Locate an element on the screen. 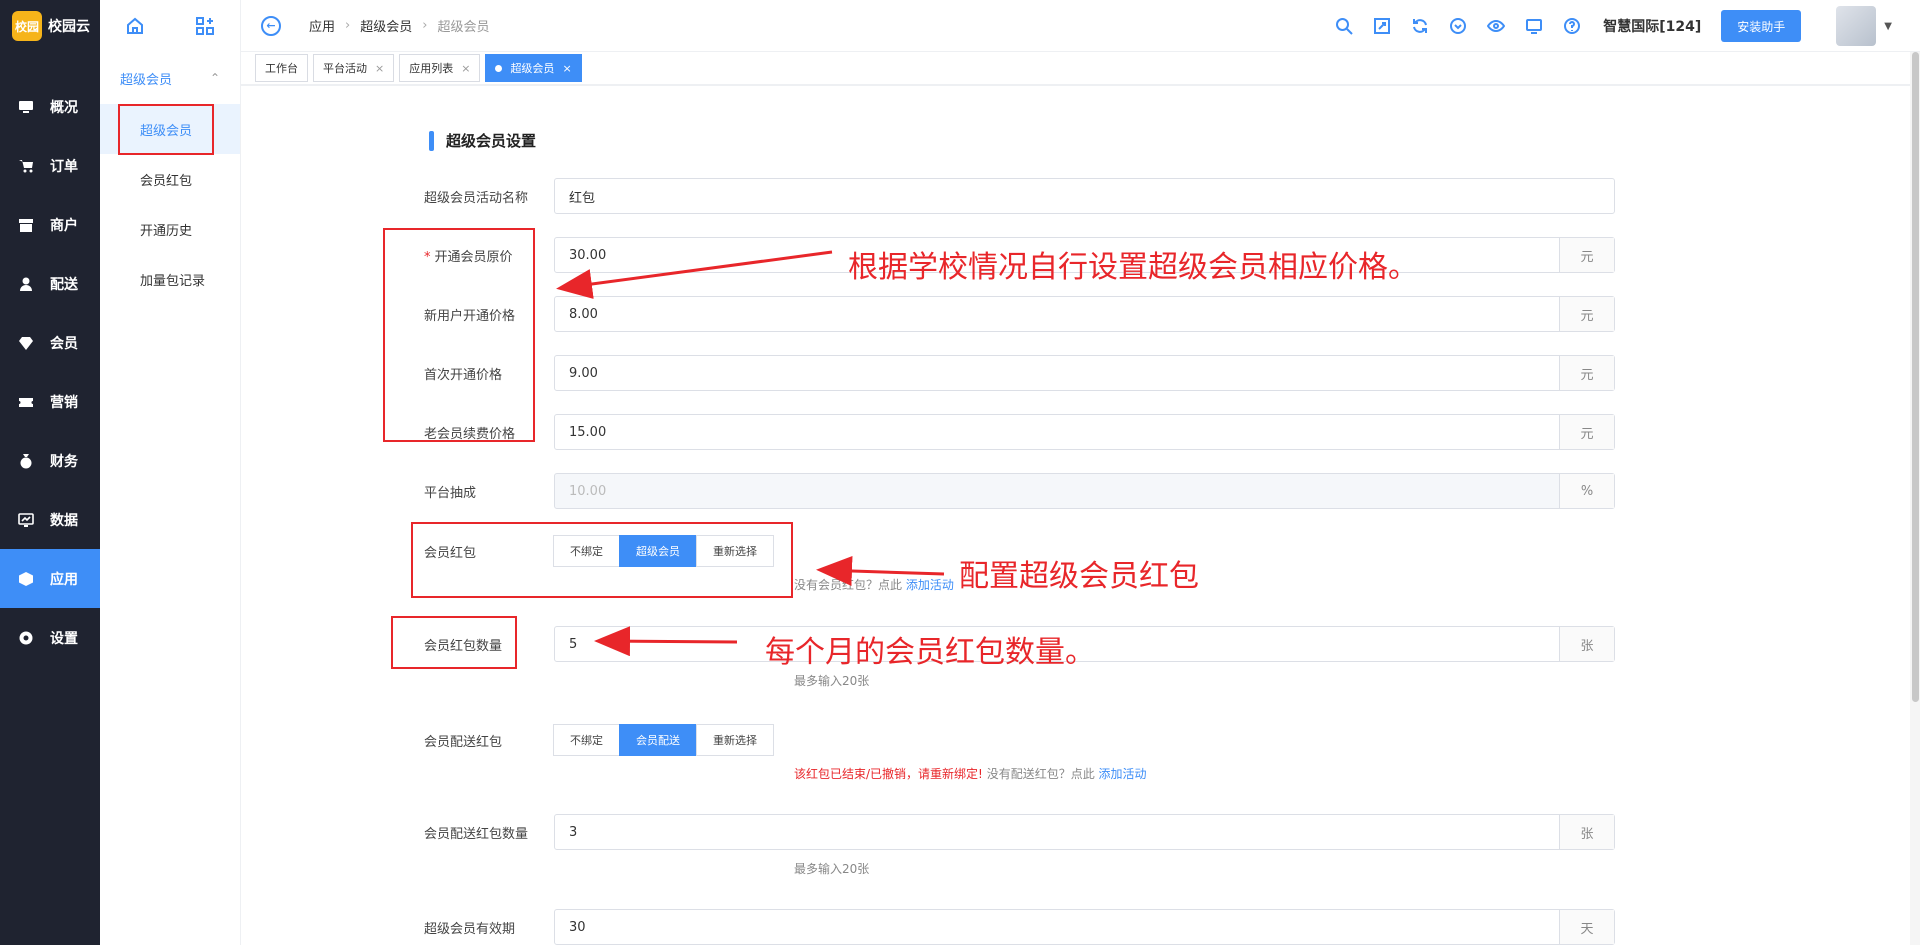  courier-icon is located at coordinates (26, 284).